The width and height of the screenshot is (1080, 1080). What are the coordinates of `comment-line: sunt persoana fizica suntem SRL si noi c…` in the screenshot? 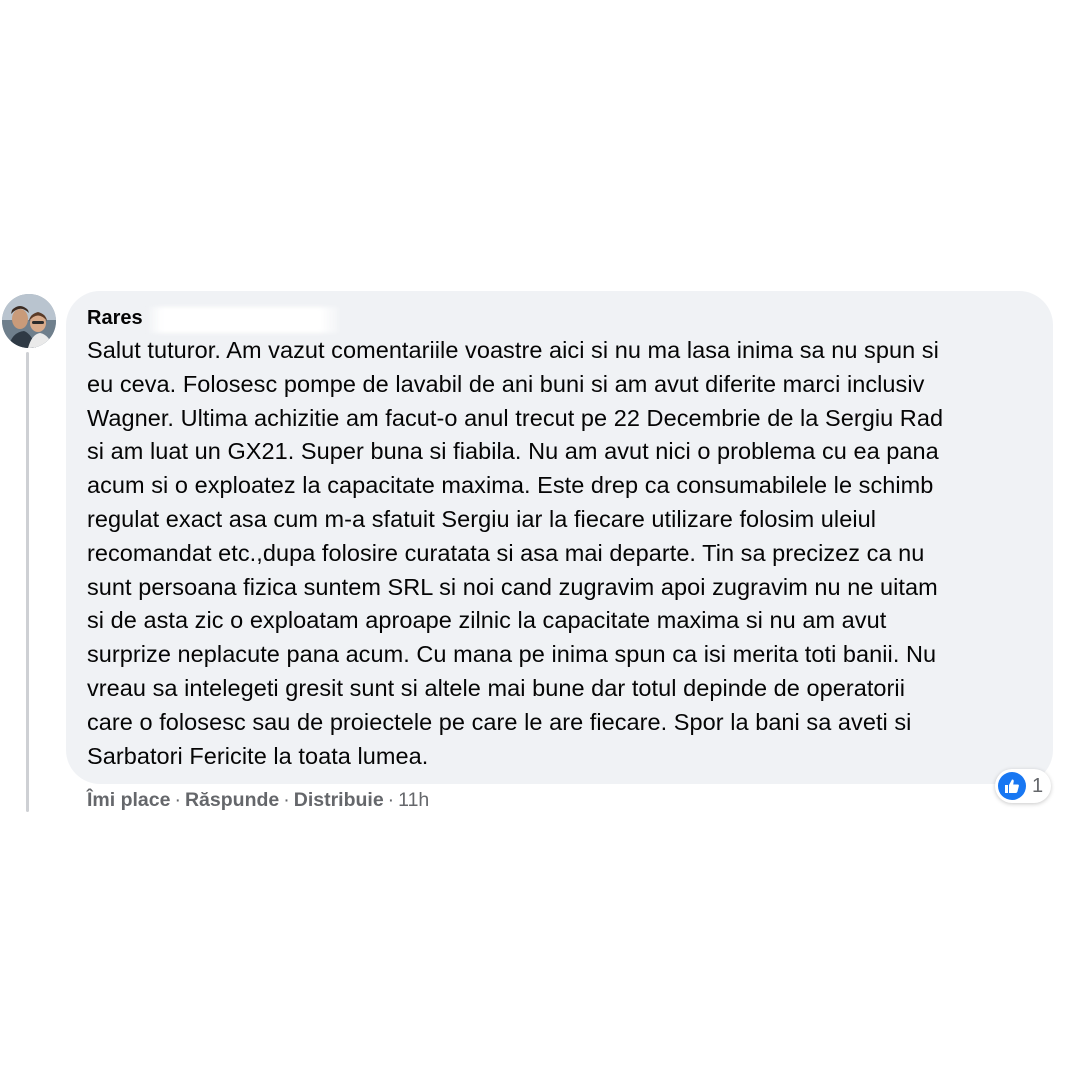 It's located at (512, 586).